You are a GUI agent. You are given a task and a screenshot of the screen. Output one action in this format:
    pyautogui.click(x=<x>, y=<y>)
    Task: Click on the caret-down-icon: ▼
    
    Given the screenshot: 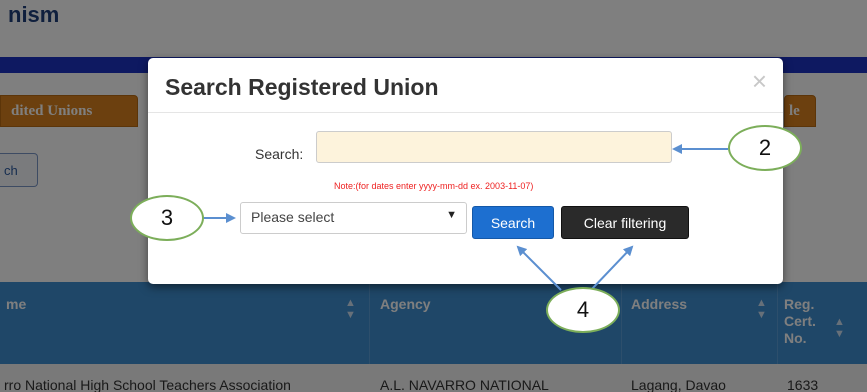 What is the action you would take?
    pyautogui.click(x=451, y=215)
    